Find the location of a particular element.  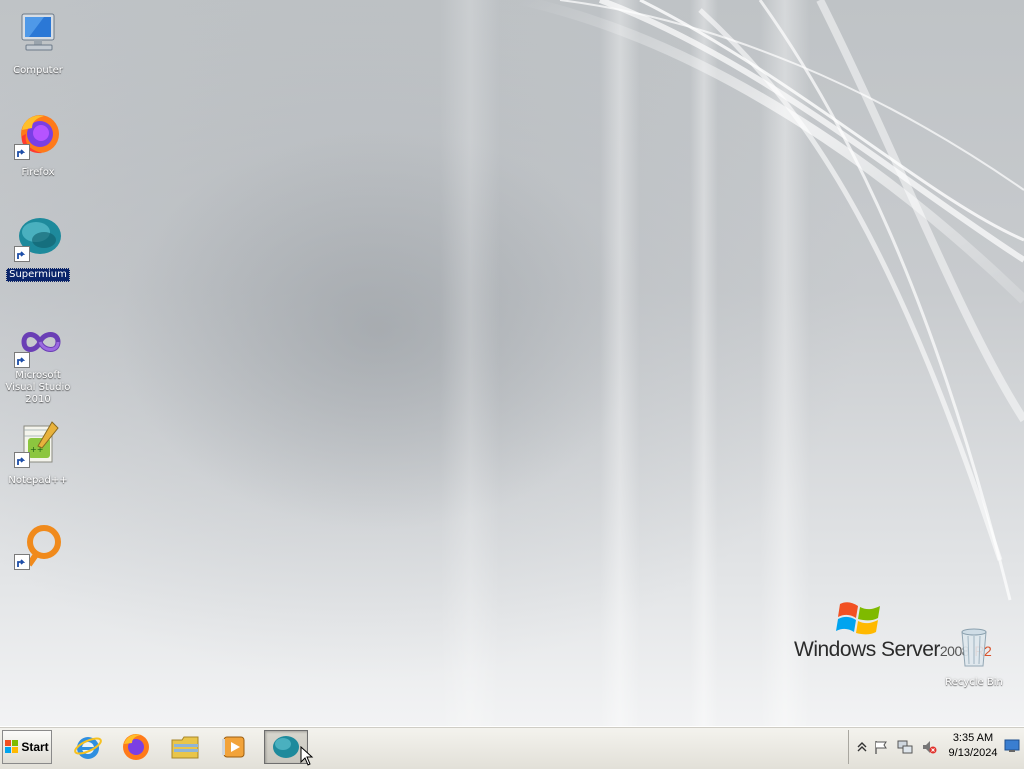

desktop-icon-recycle-bin: Recycle Bin is located at coordinates (974, 655).